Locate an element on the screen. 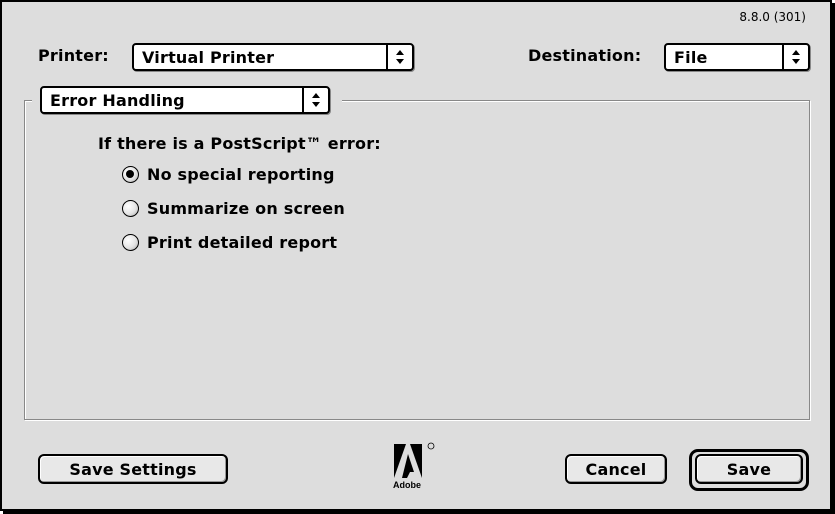 Image resolution: width=835 pixels, height=514 pixels. radio-no-special-reporting: No special reporting is located at coordinates (228, 174).